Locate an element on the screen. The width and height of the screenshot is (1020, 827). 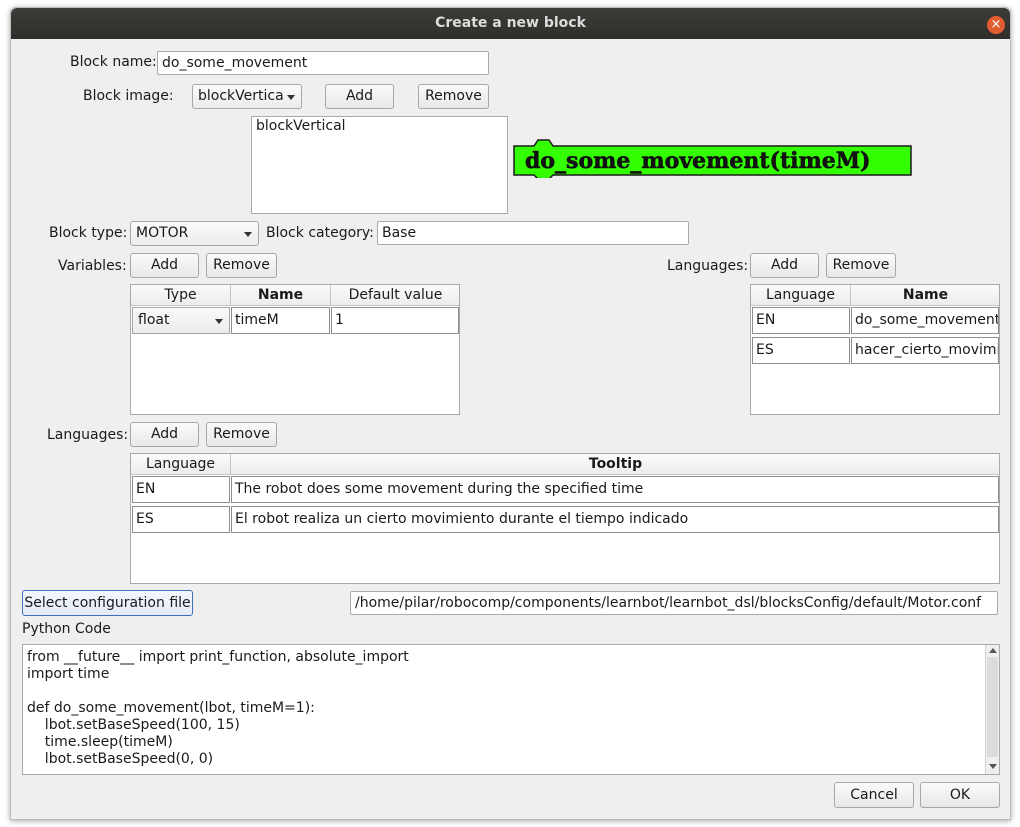
variable-default-cell: 1 is located at coordinates (395, 320).